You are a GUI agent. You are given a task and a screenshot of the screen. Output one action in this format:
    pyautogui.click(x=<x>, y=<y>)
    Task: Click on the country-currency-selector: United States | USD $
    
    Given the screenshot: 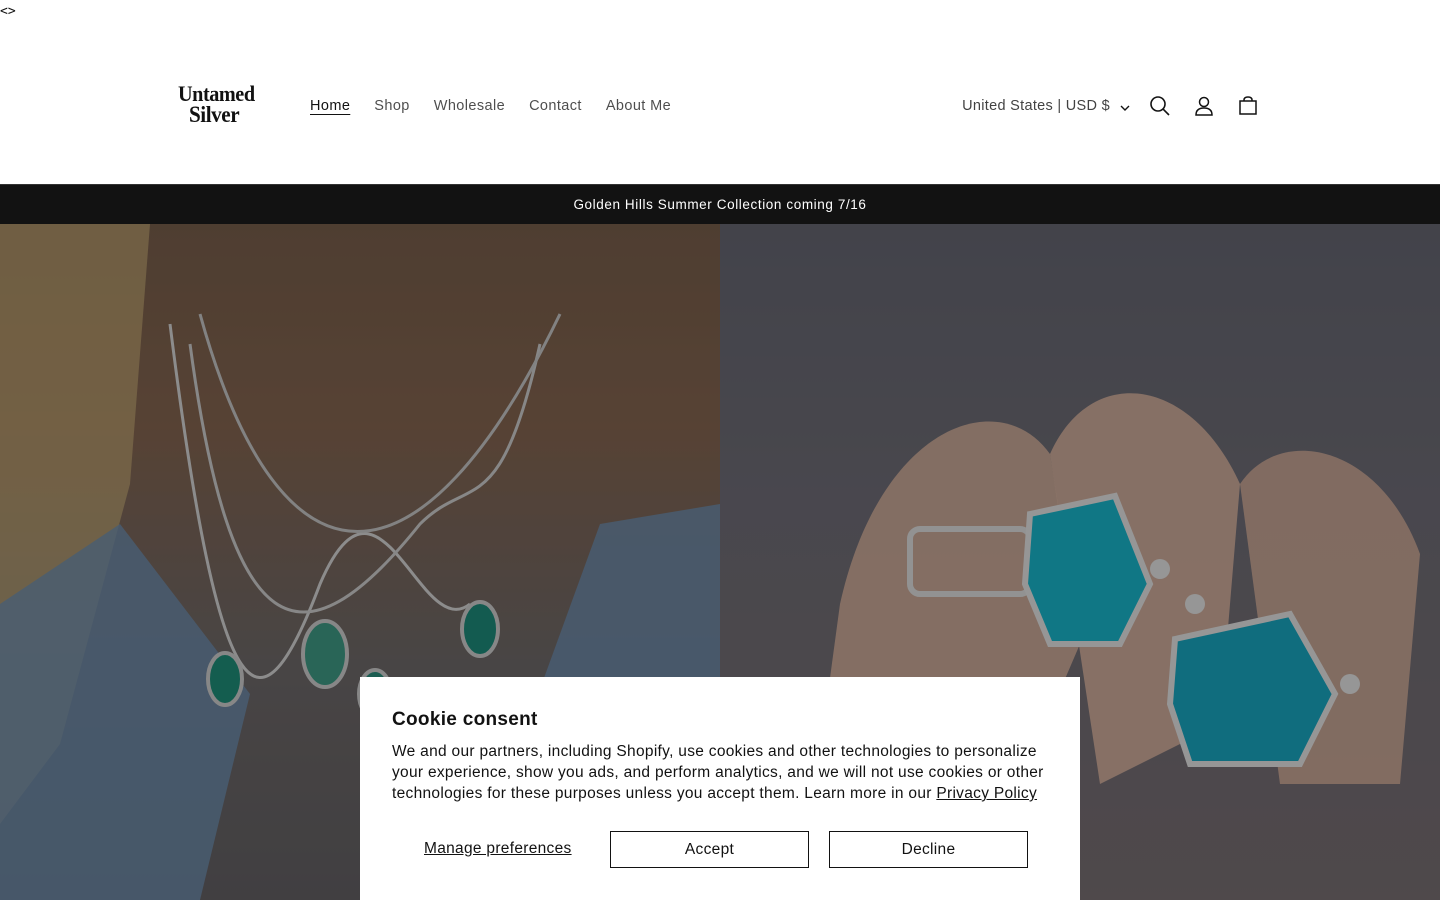 What is the action you would take?
    pyautogui.click(x=1050, y=106)
    